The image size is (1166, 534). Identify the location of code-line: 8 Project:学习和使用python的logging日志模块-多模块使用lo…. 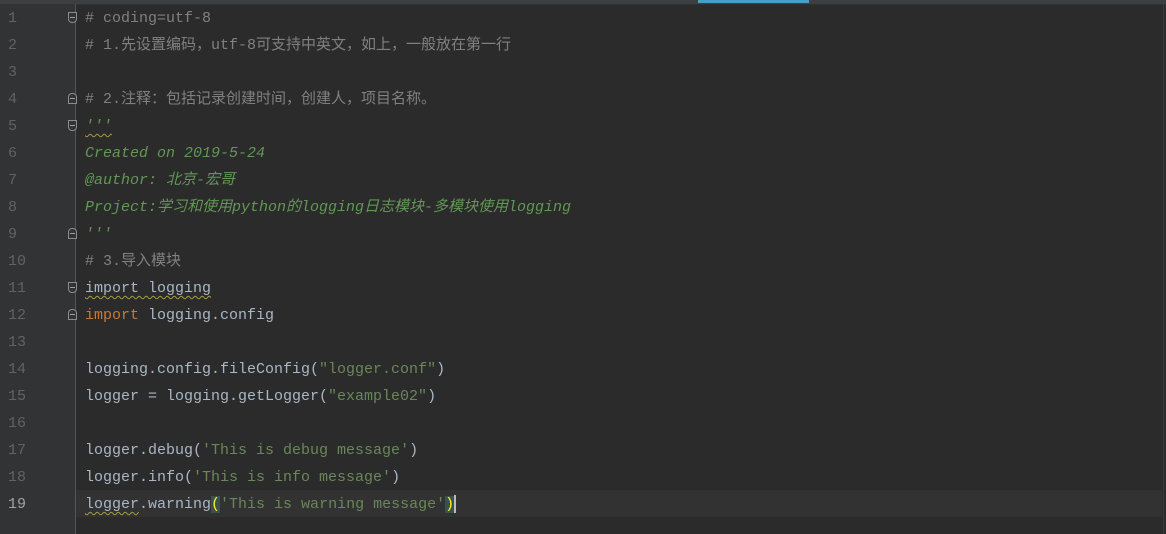
(583, 207).